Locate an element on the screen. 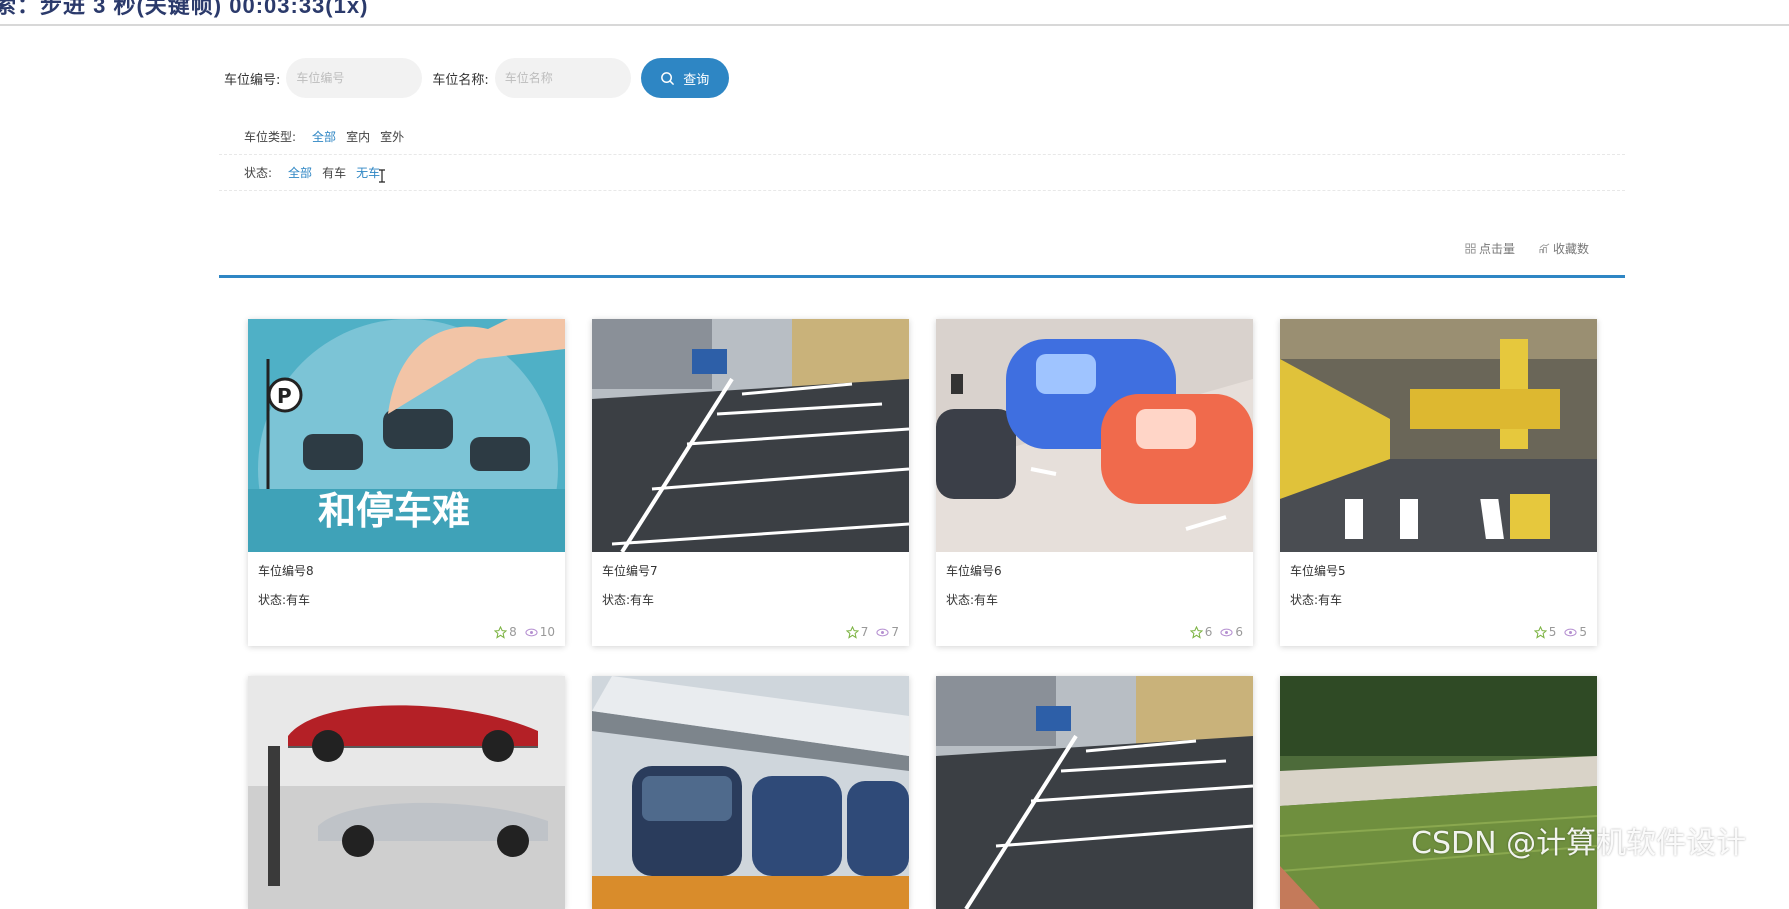 The width and height of the screenshot is (1789, 909). sort-bar: 点击量 收藏数 is located at coordinates (922, 255).